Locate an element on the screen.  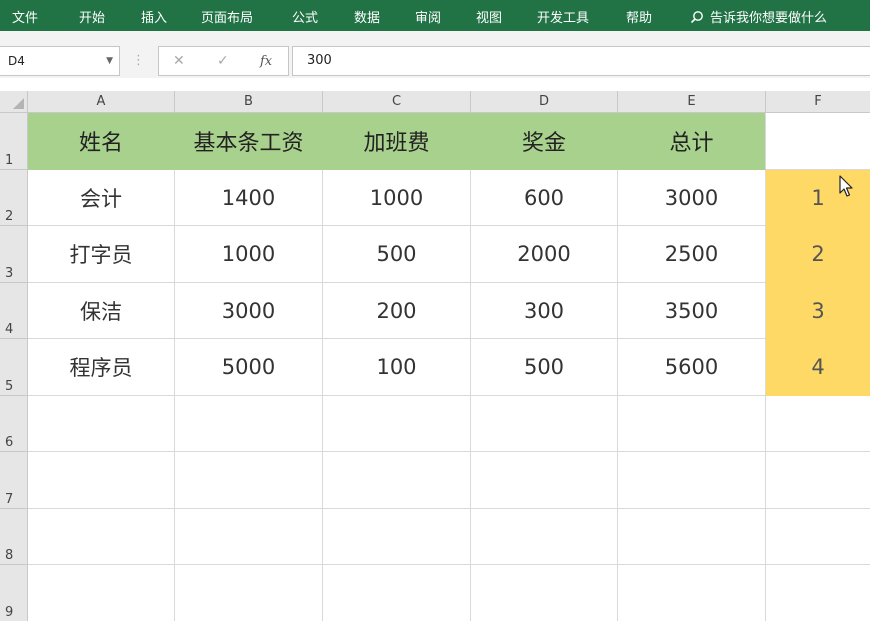
table-cell: 100 is located at coordinates (397, 367).